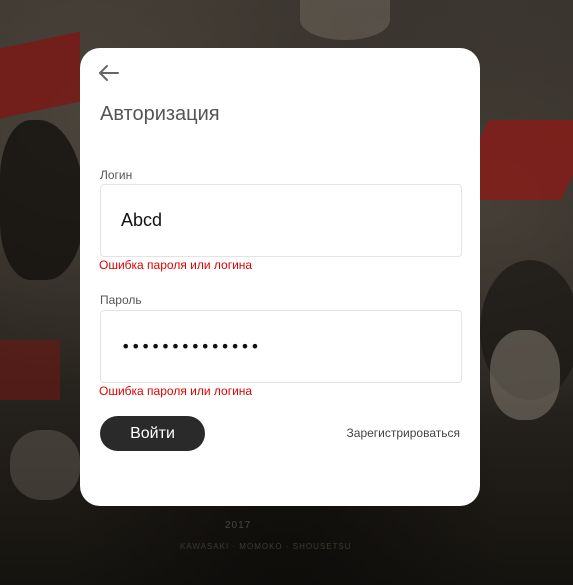  I want to click on login-field, so click(281, 220).